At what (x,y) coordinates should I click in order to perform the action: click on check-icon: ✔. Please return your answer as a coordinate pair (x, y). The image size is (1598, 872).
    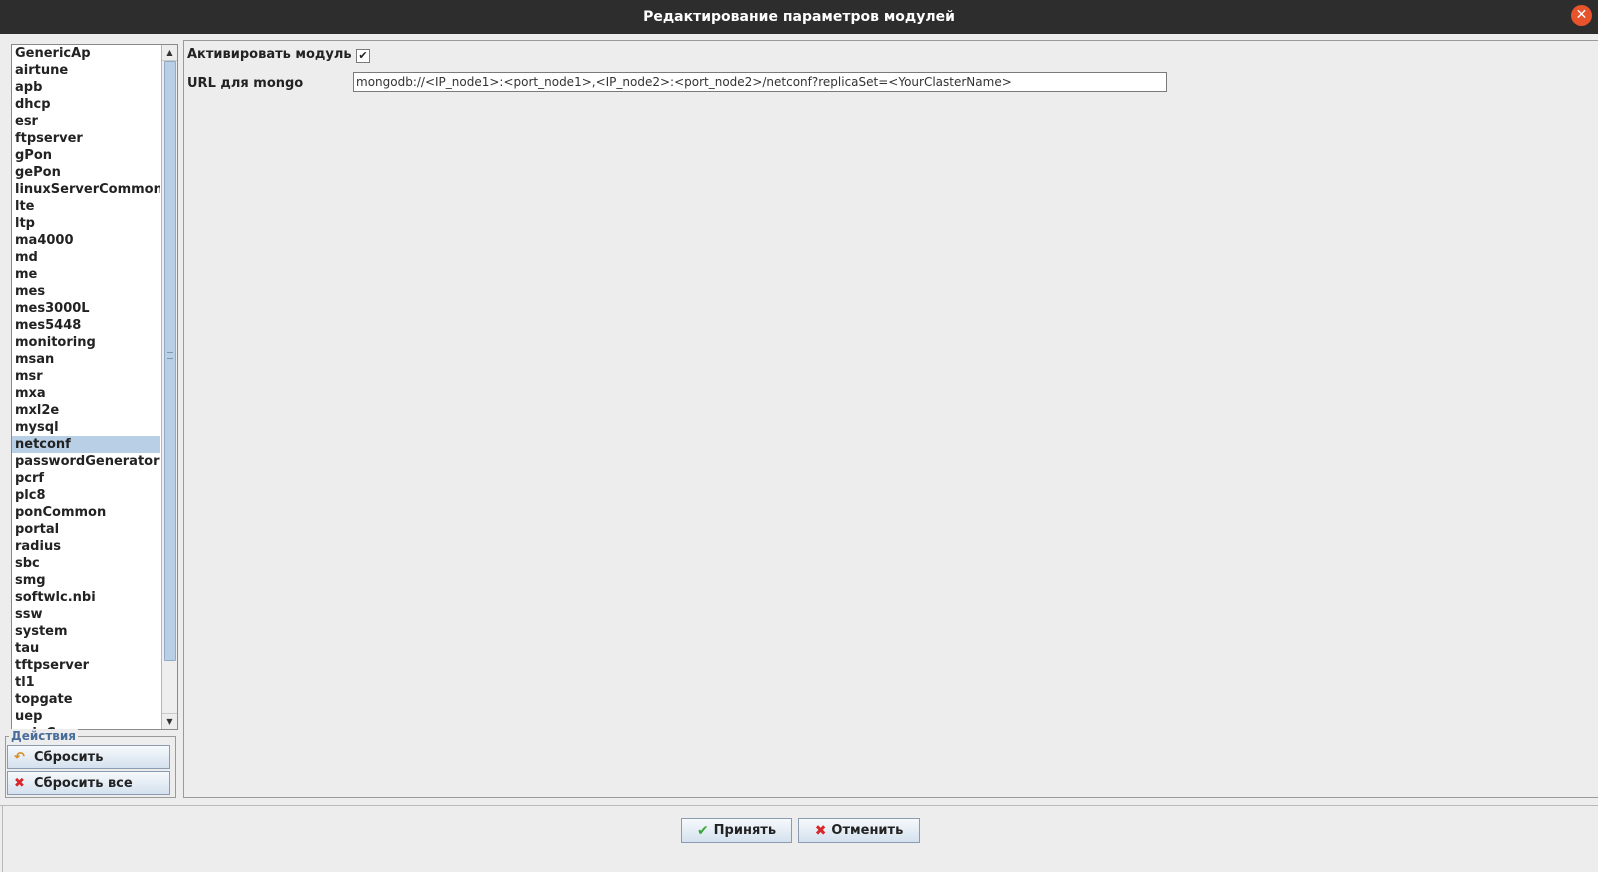
    Looking at the image, I should click on (702, 830).